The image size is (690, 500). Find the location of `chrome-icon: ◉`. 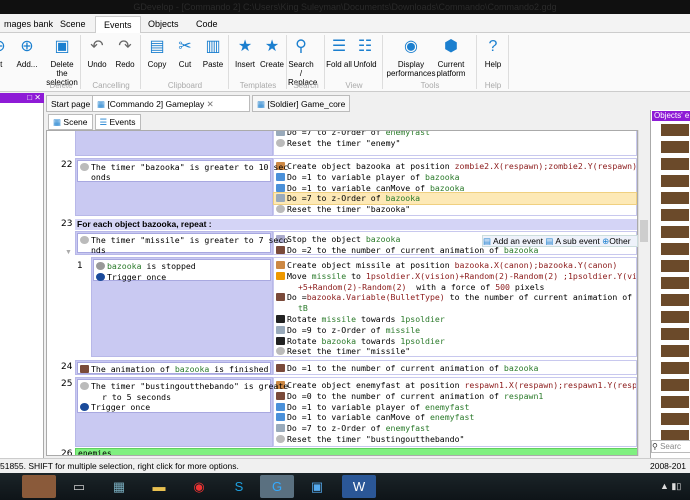

chrome-icon: ◉ is located at coordinates (199, 486).